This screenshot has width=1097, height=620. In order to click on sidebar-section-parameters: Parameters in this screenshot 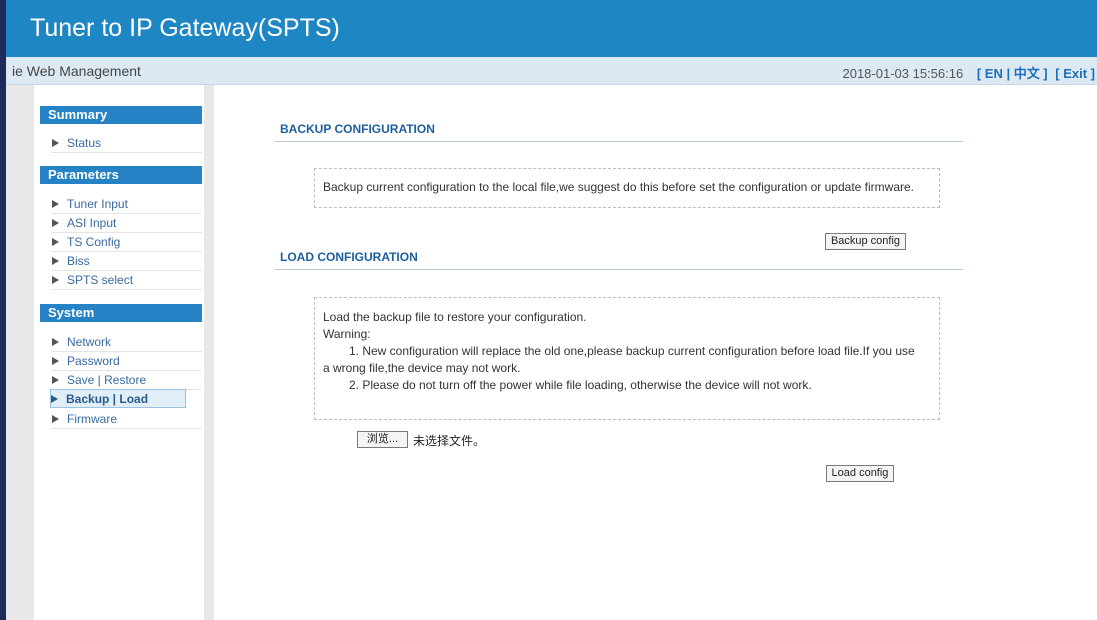, I will do `click(121, 175)`.